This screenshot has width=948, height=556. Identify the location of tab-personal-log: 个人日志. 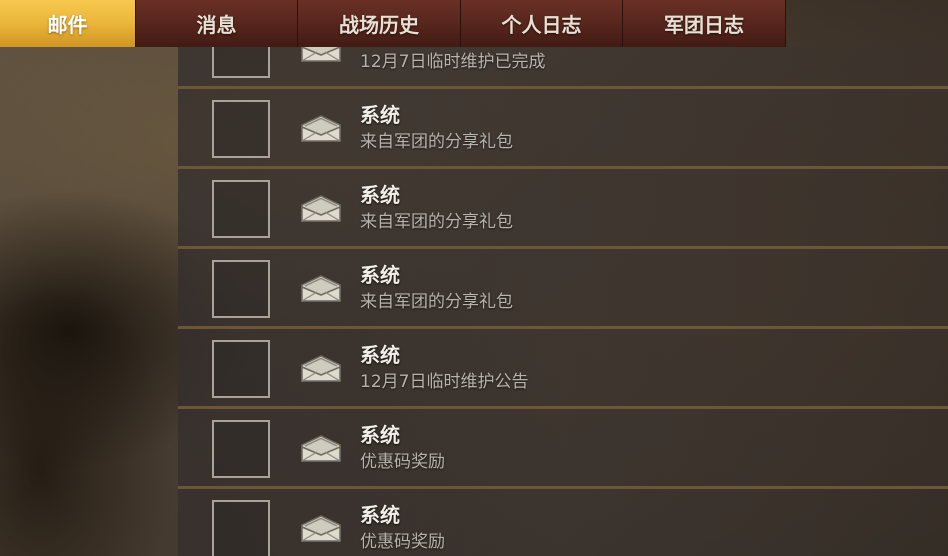
(542, 23).